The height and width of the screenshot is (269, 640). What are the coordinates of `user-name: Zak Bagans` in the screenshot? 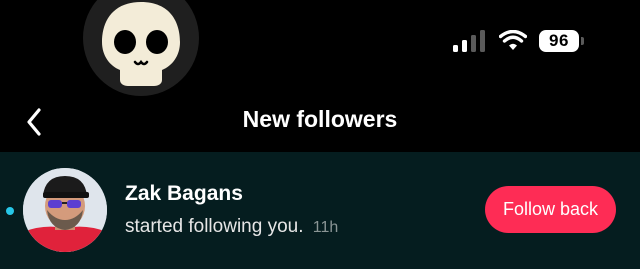 It's located at (184, 194).